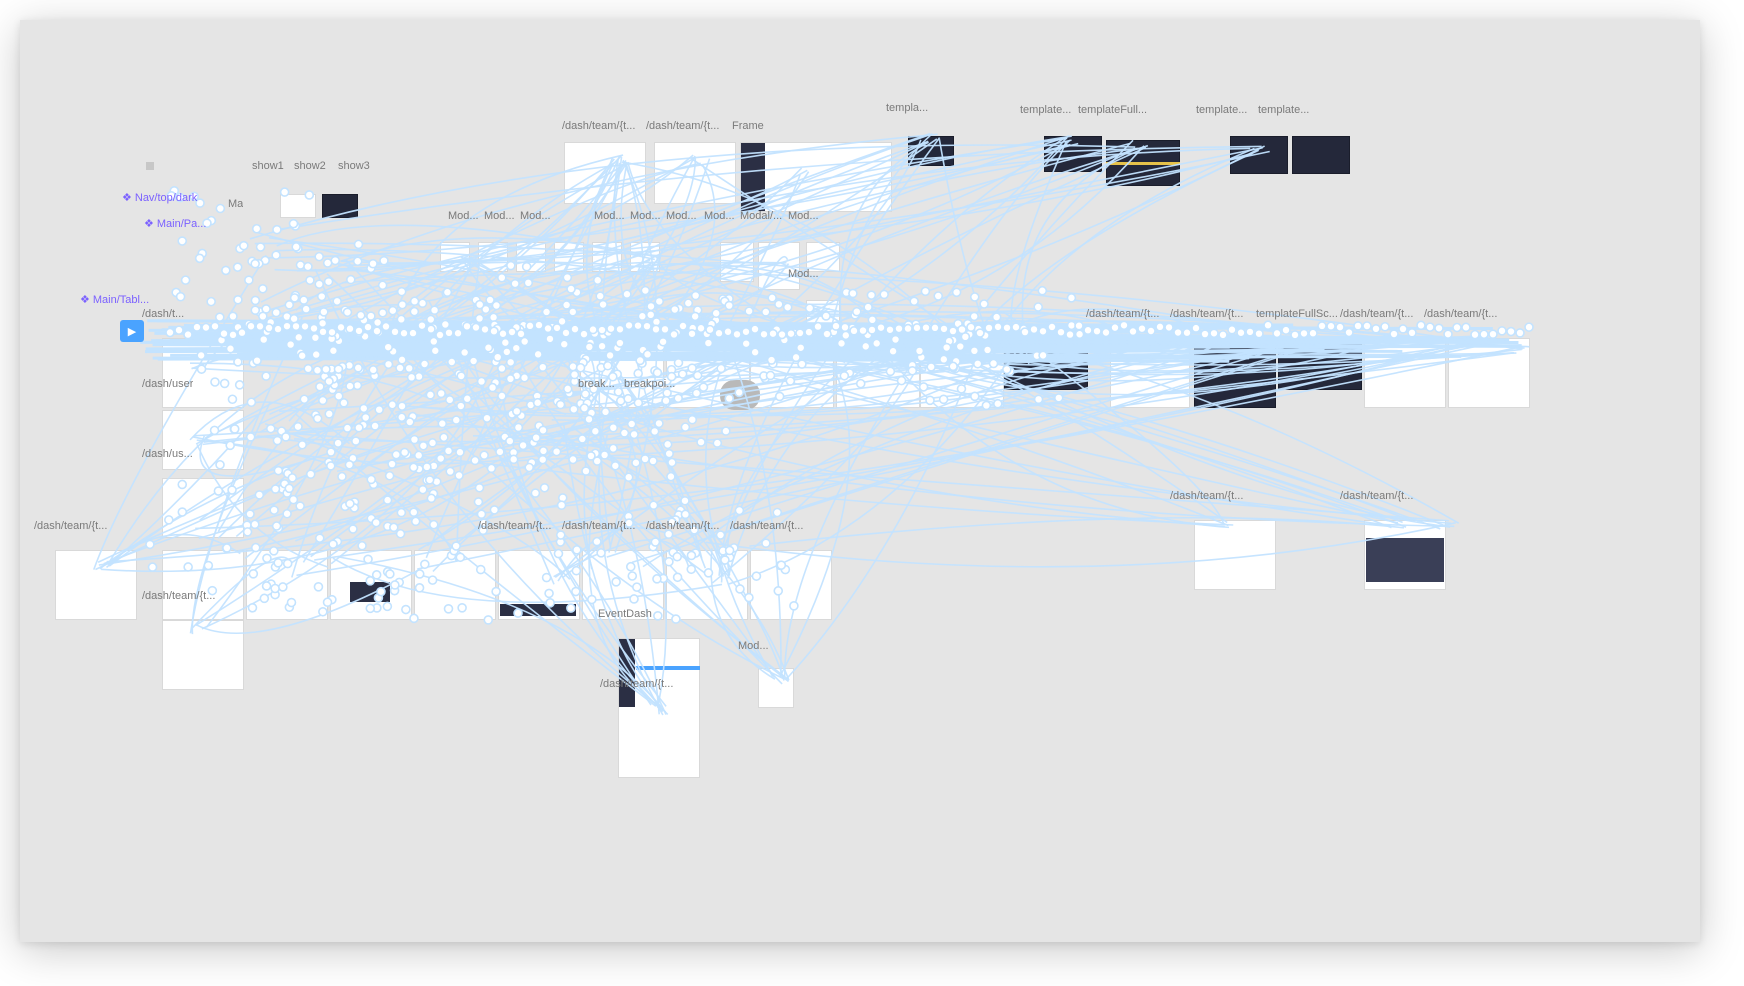  I want to click on event-dash-bar, so click(668, 668).